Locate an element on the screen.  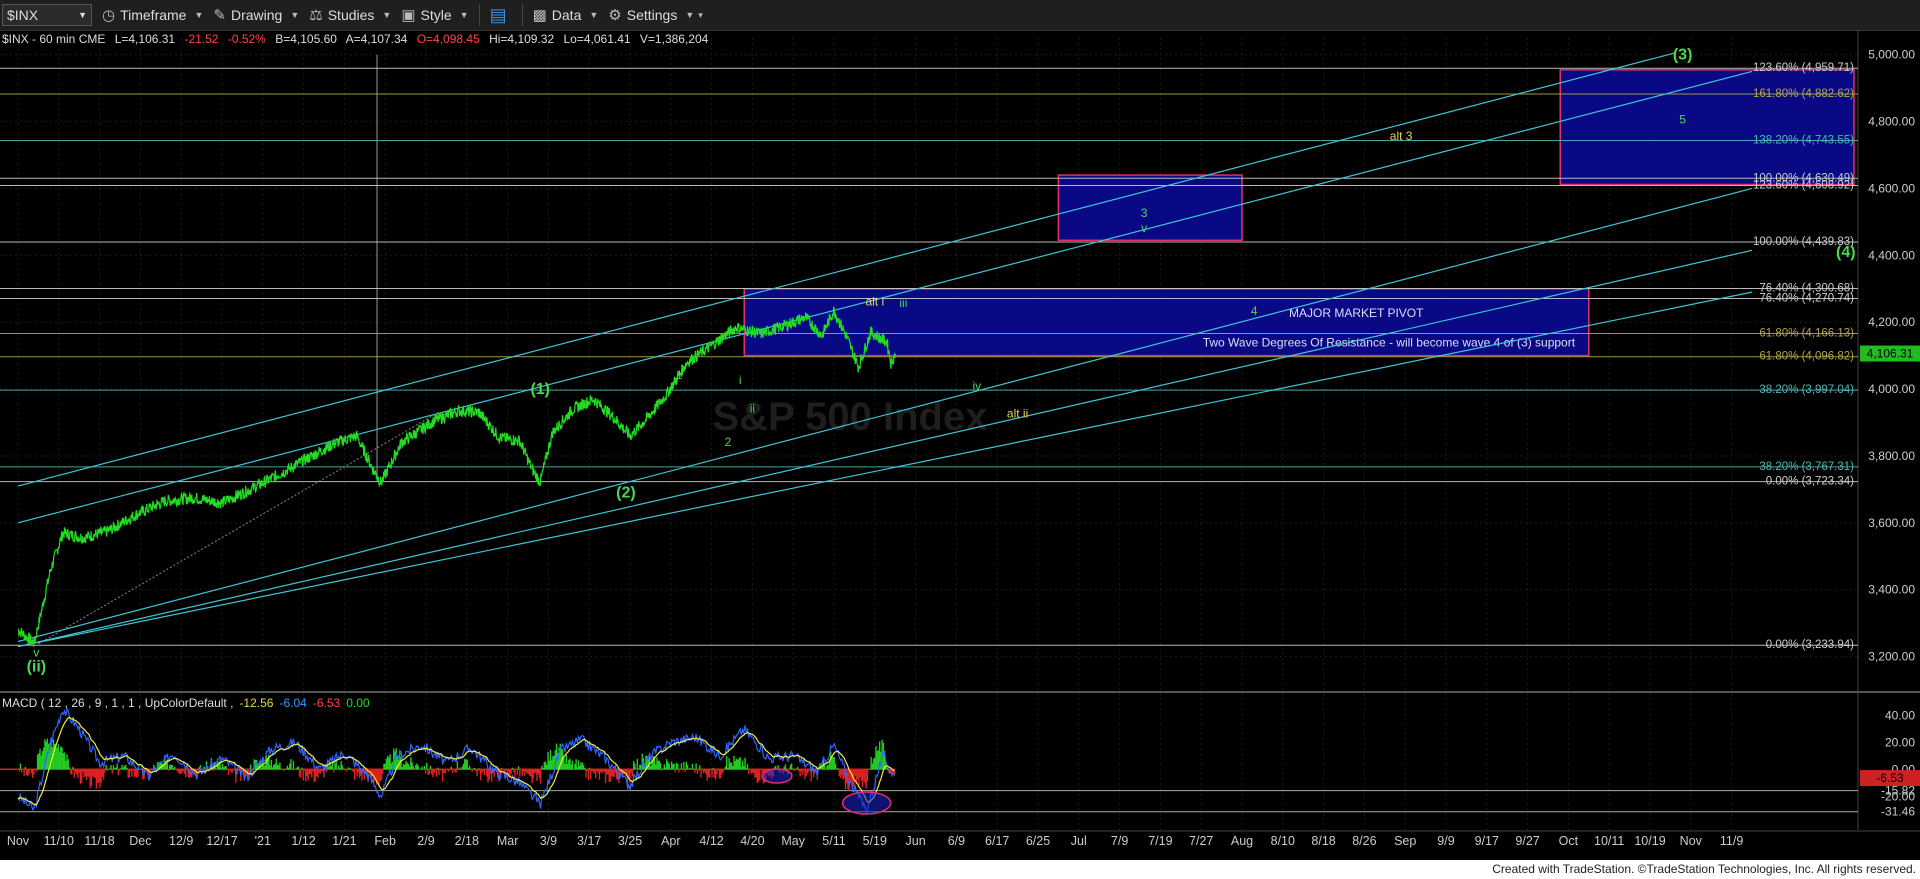
x-tick-label: May is located at coordinates (793, 841).